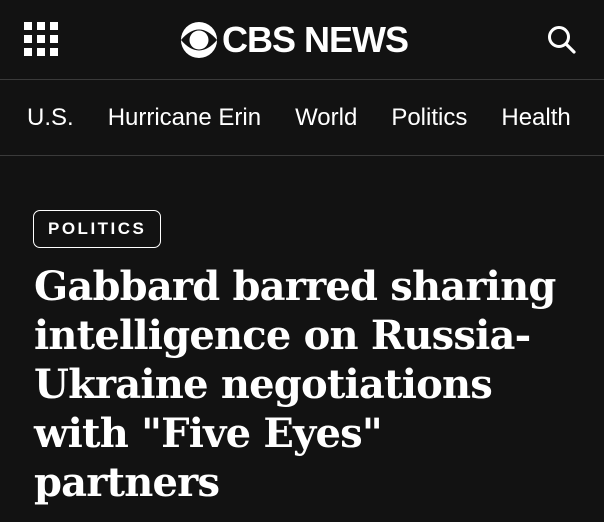 The height and width of the screenshot is (522, 604). Describe the element at coordinates (41, 39) in the screenshot. I see `grid-menu-icon` at that location.